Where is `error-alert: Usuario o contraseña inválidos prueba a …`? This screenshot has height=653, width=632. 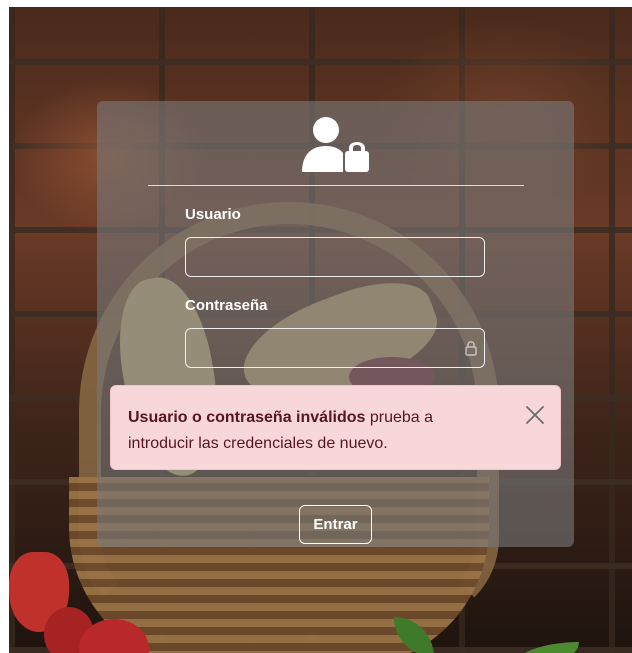
error-alert: Usuario o contraseña inválidos prueba a … is located at coordinates (335, 427).